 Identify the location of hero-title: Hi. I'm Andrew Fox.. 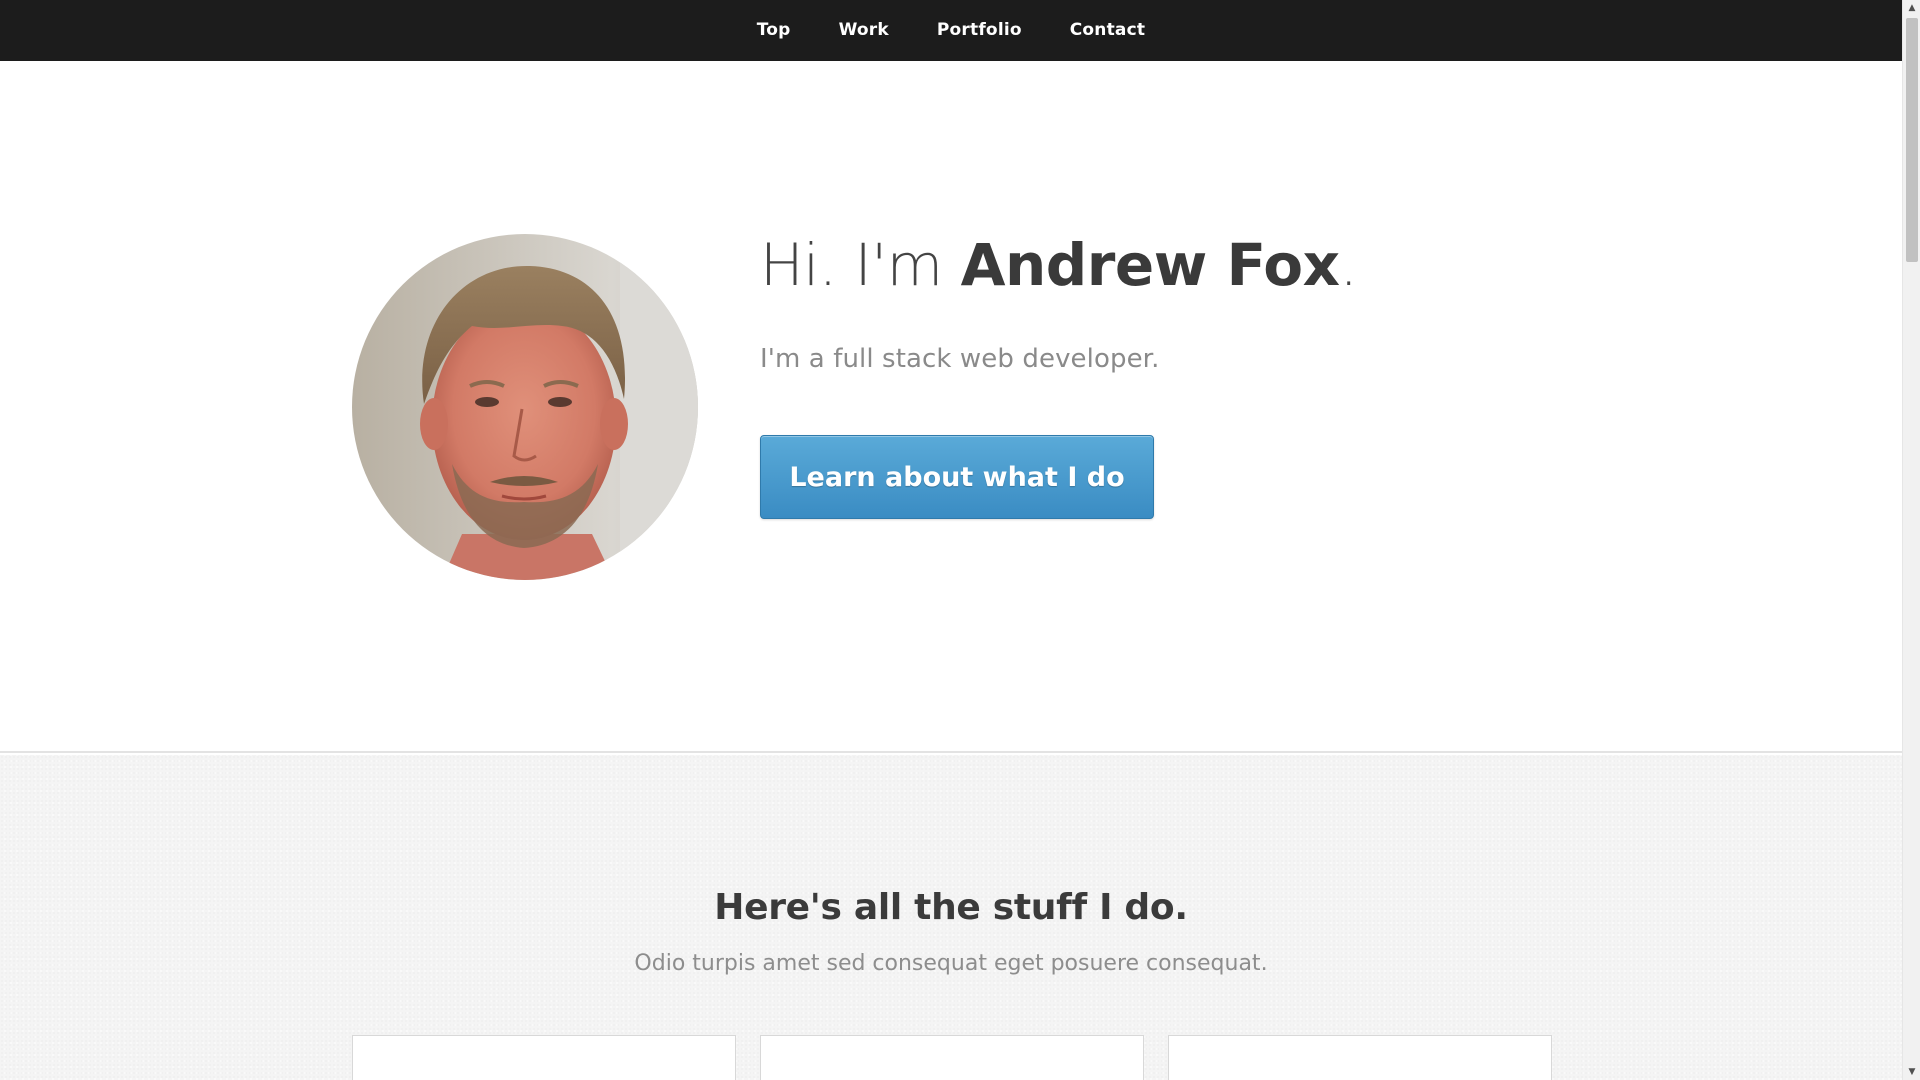
(1059, 265).